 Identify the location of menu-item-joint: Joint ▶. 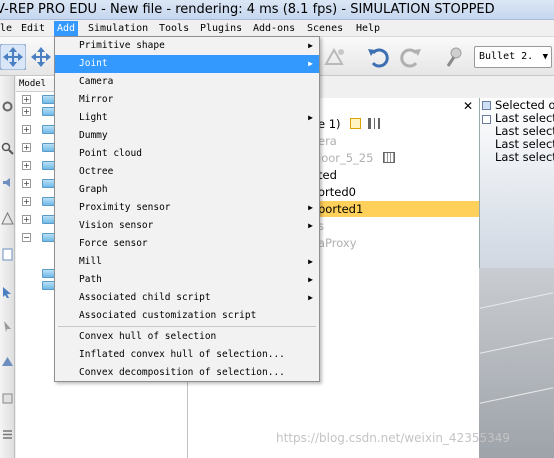
(187, 64).